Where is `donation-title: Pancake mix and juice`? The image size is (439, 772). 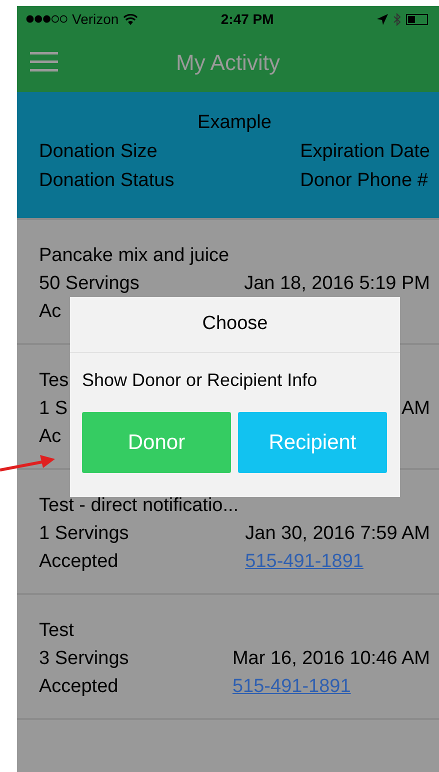 donation-title: Pancake mix and juice is located at coordinates (134, 256).